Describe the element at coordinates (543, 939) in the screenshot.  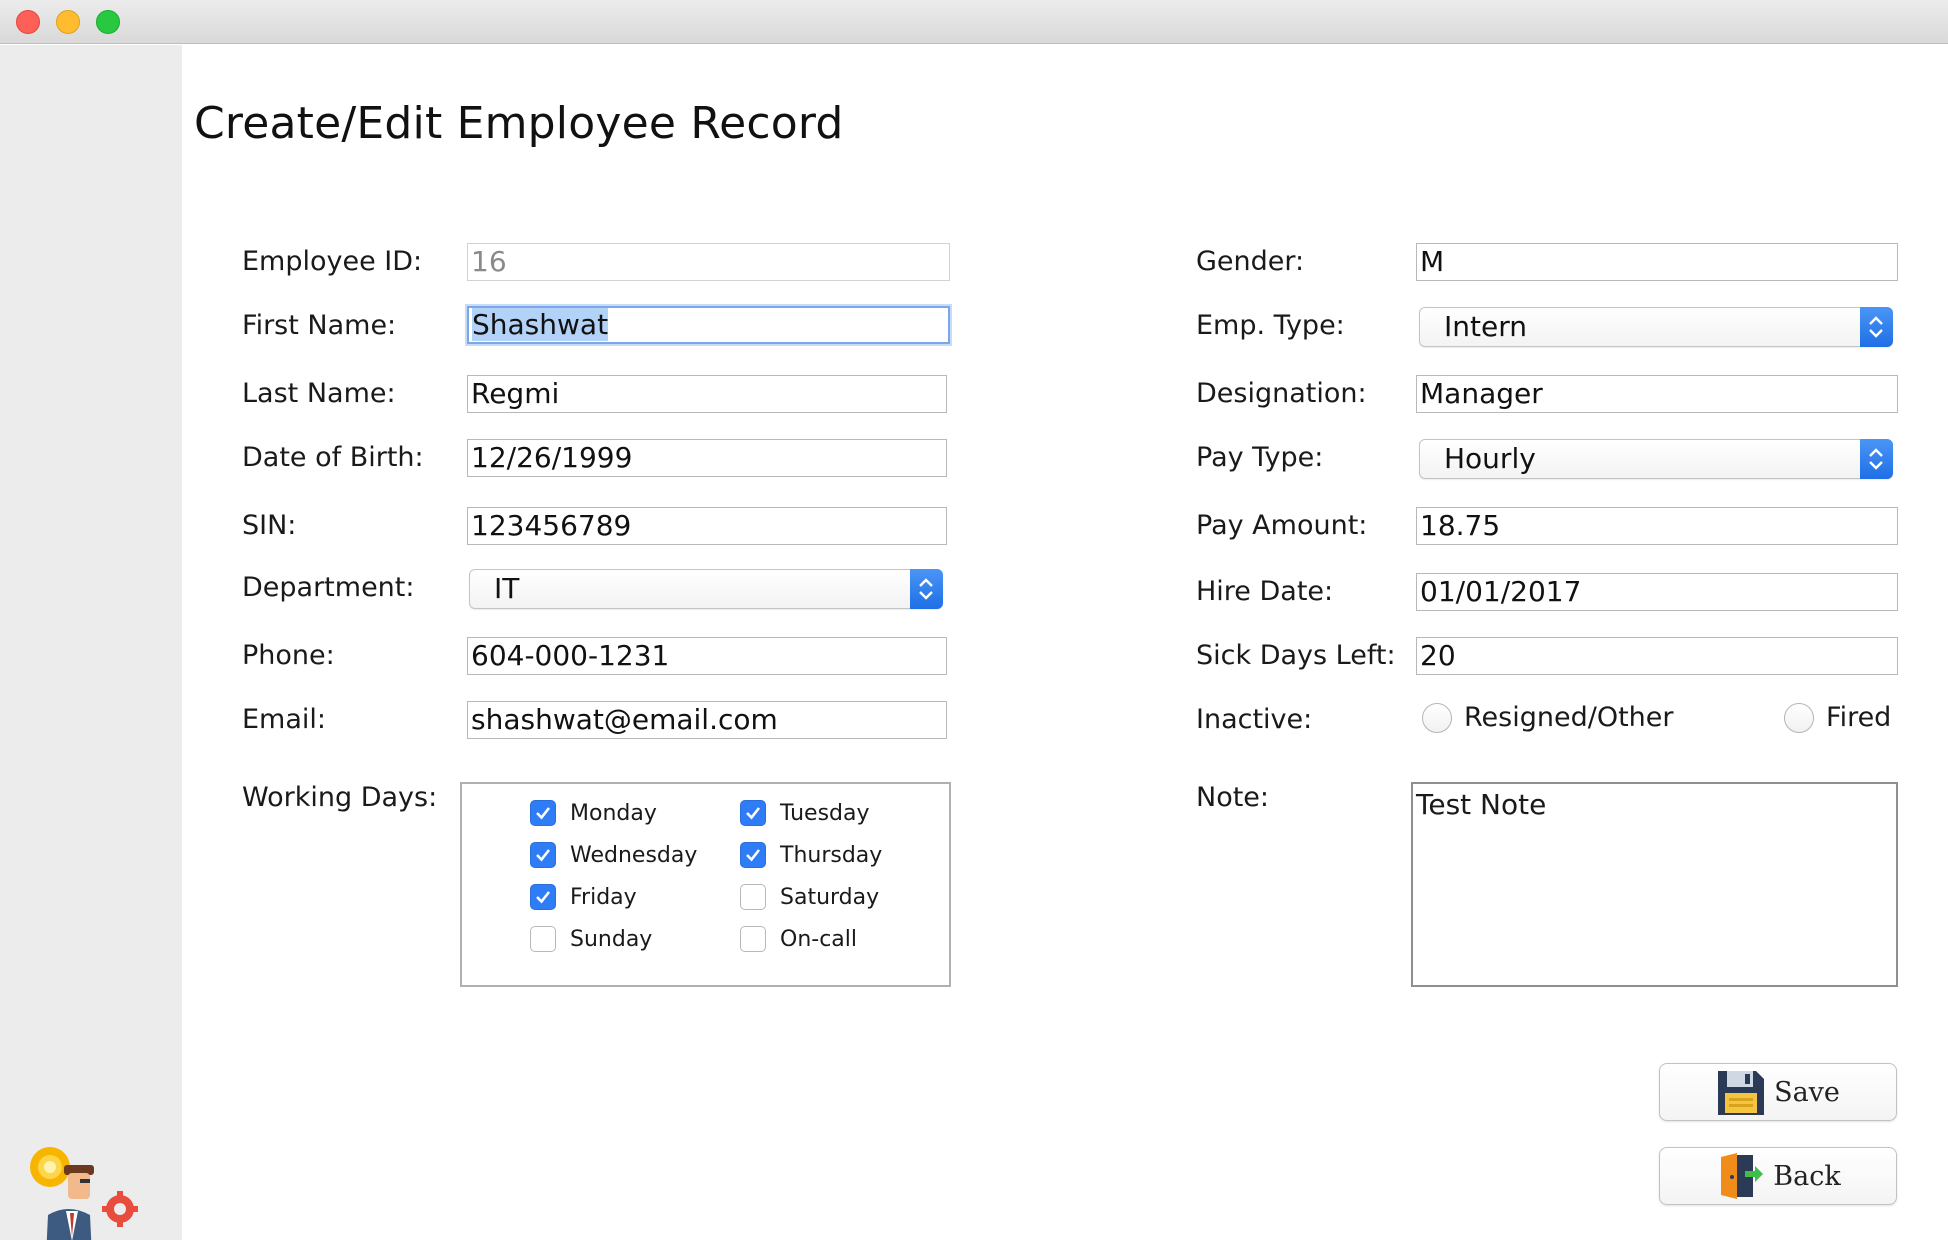
I see `checkbox-sunday-box` at that location.